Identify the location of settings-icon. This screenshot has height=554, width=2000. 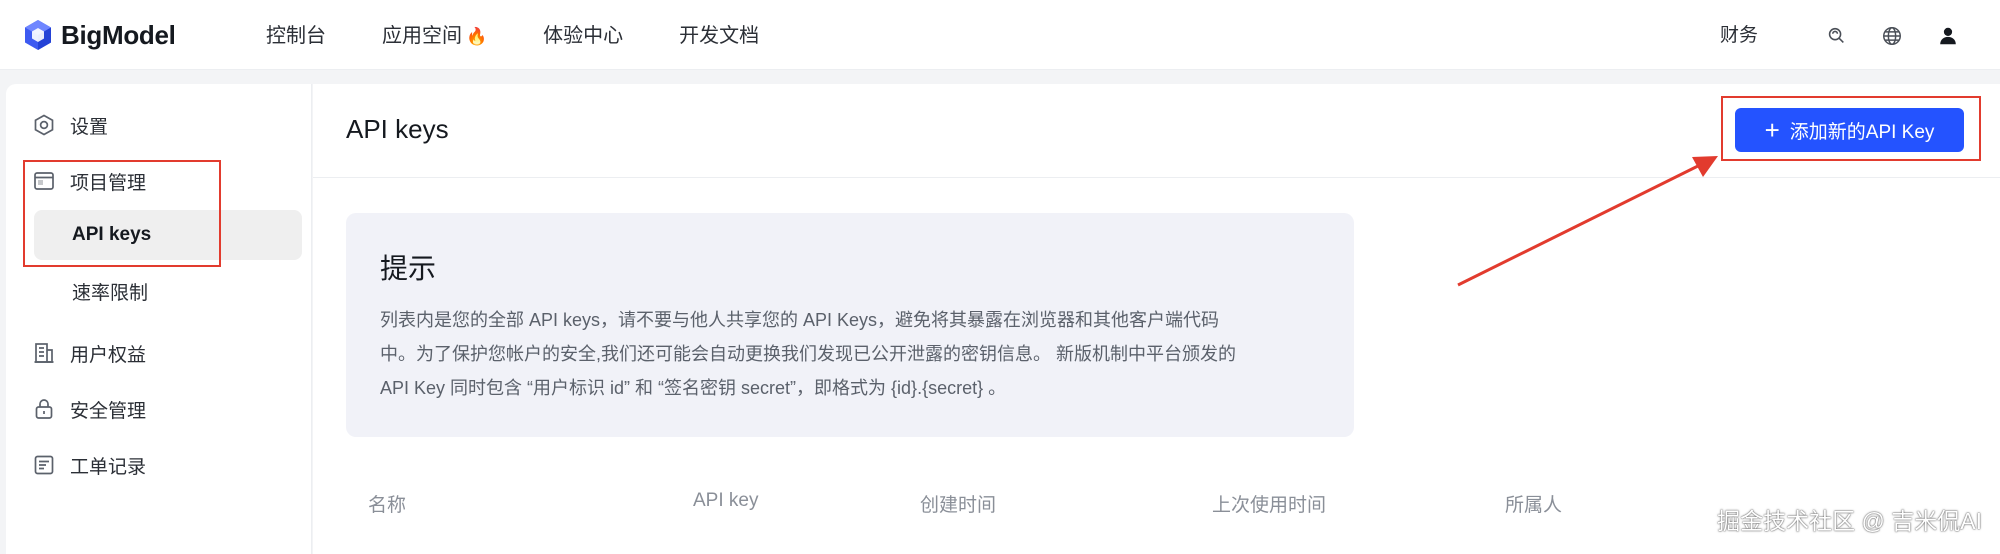
(44, 125).